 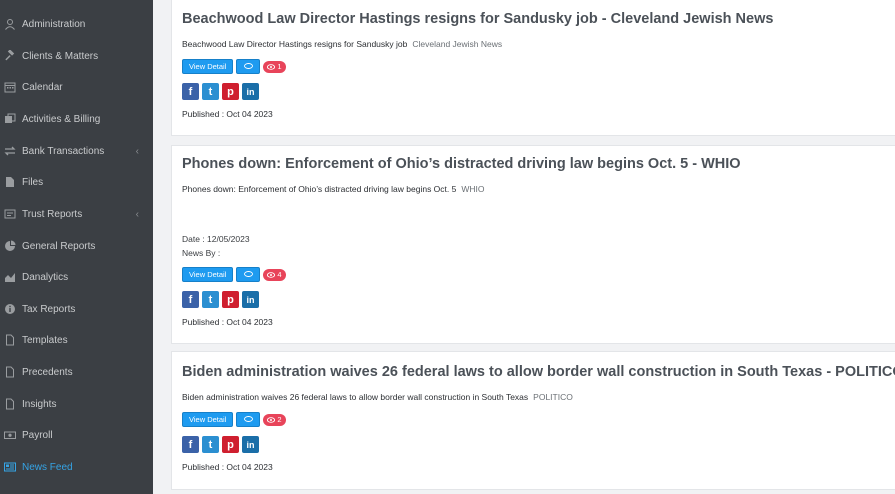 I want to click on sidebar-item-calendar: Calendar, so click(x=76, y=87).